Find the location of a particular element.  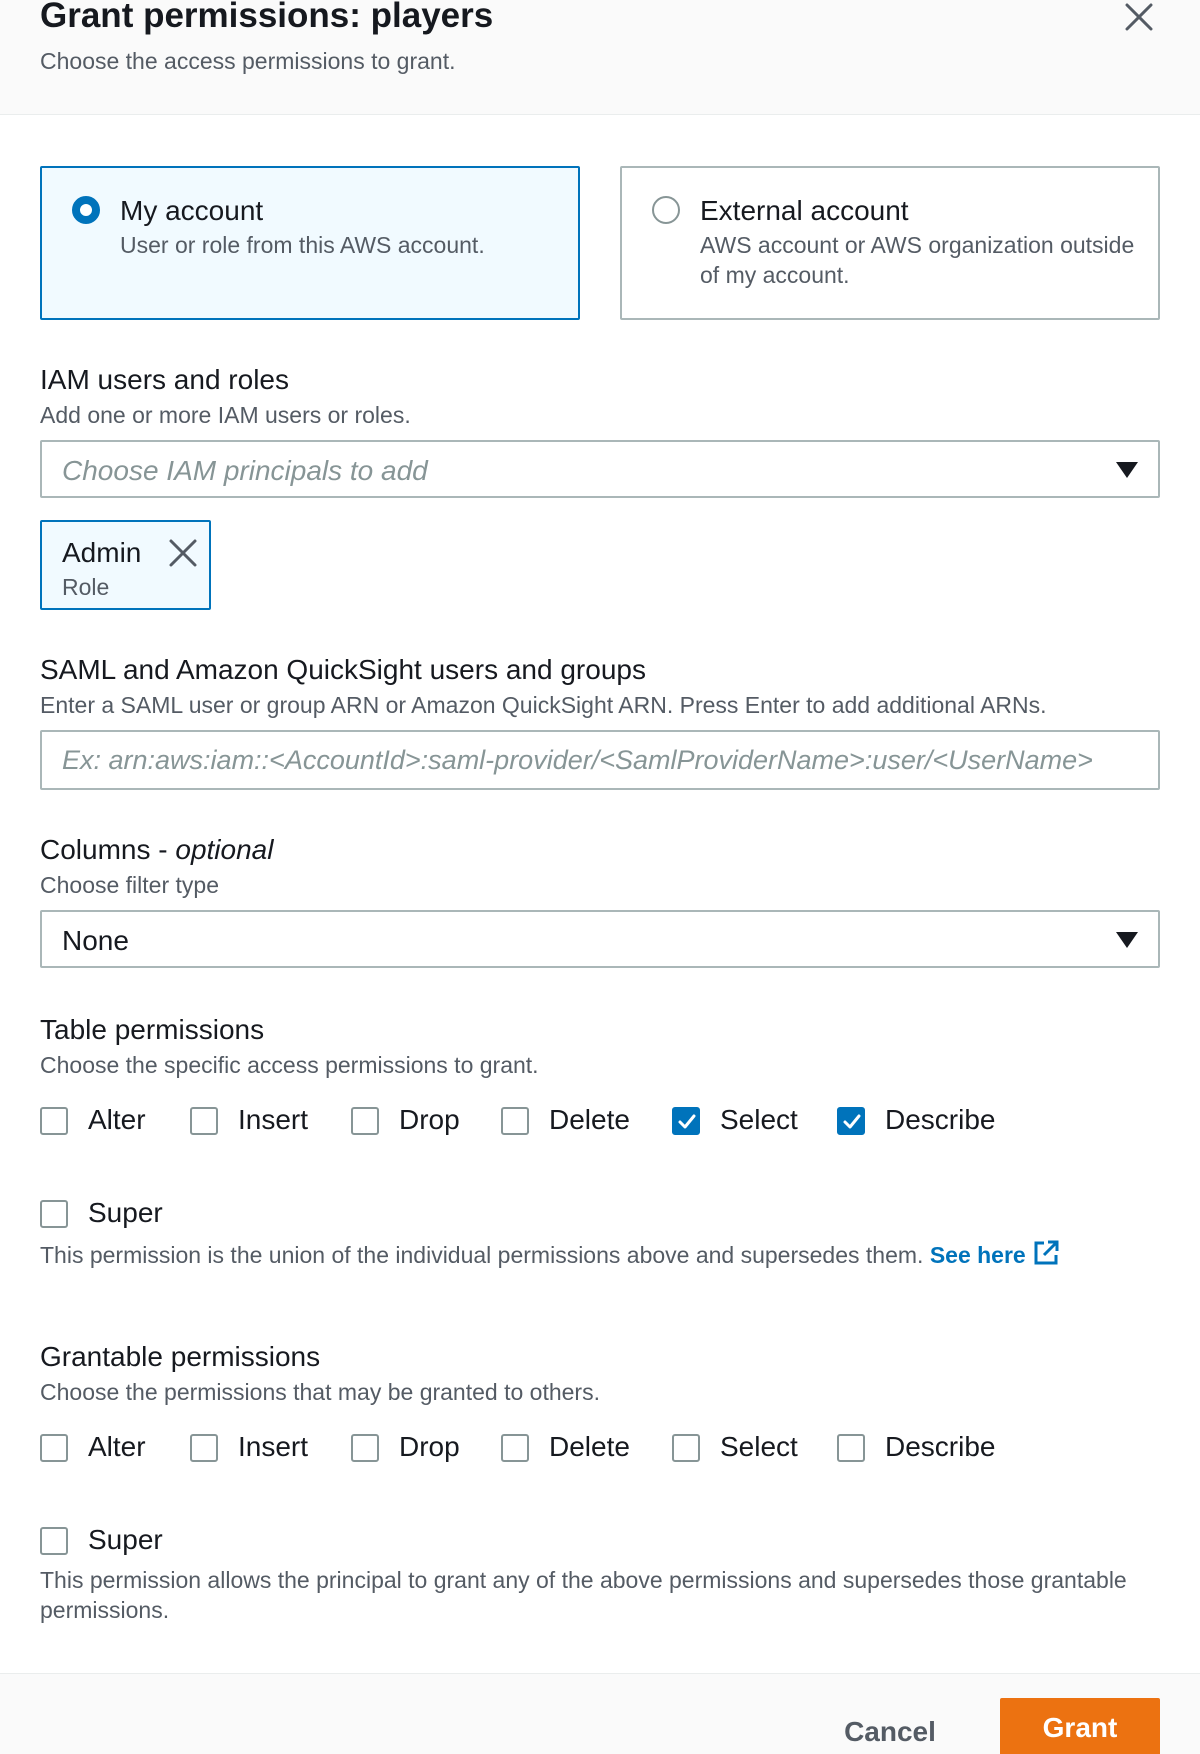

external-link-icon is located at coordinates (1046, 1252).